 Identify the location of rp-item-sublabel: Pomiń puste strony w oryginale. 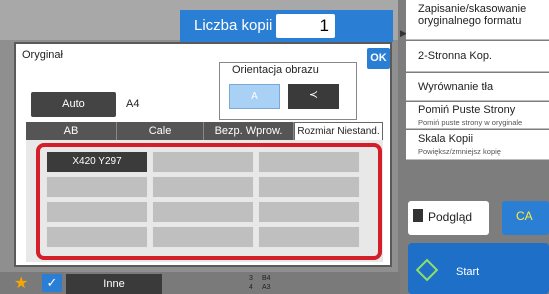
(470, 122).